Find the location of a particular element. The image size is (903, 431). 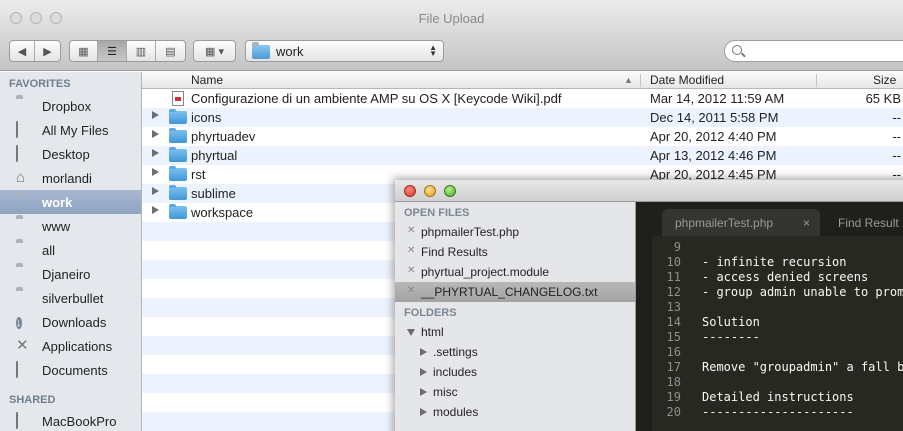

sidebar-item-downloads: ↓ Downloads is located at coordinates (70, 322).